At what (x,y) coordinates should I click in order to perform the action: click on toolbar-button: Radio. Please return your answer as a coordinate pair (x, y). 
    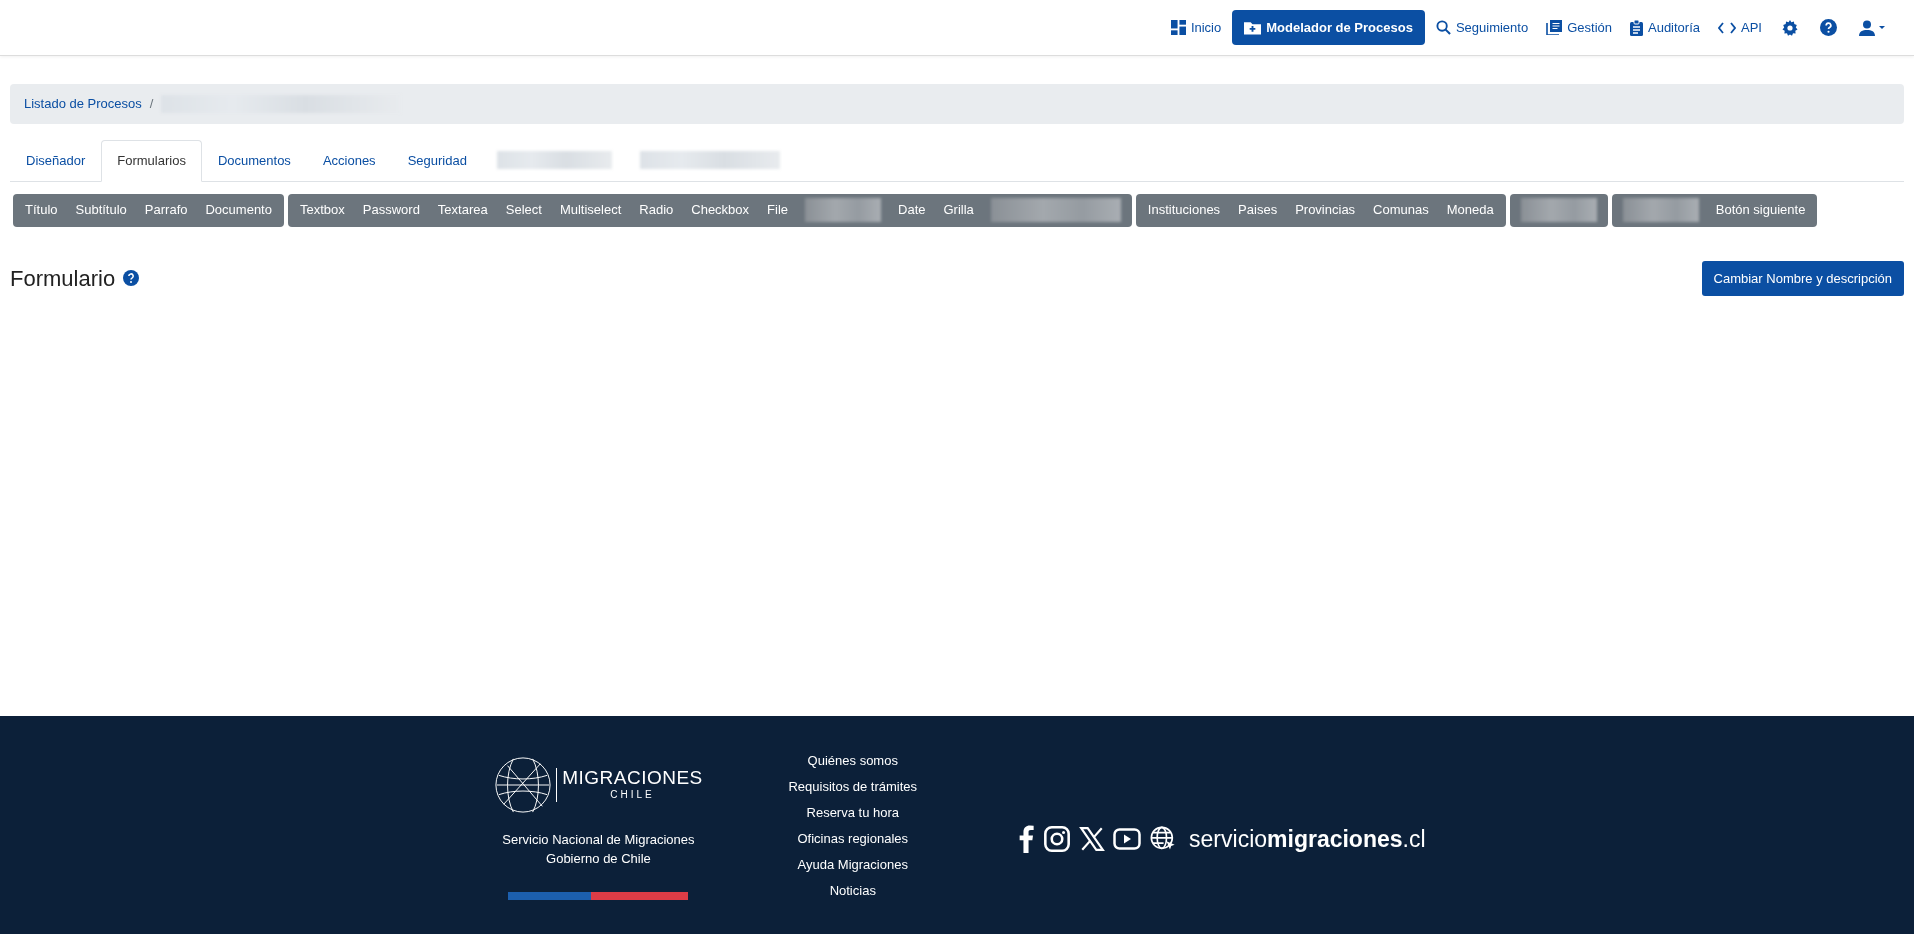
    Looking at the image, I should click on (656, 210).